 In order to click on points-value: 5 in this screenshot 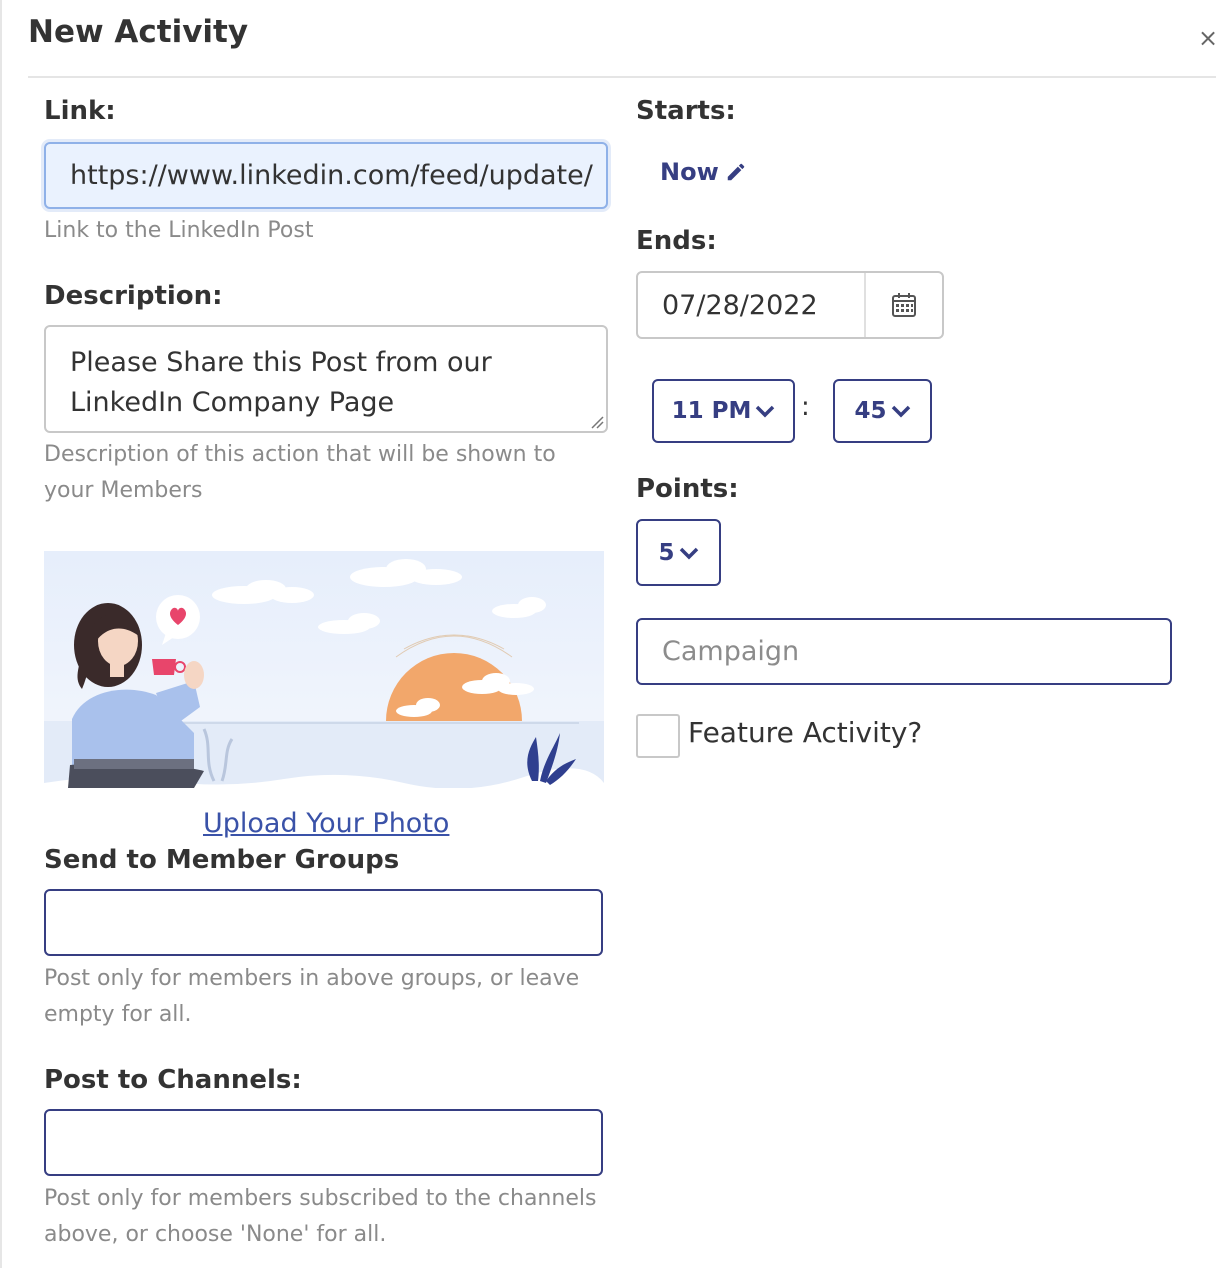, I will do `click(666, 552)`.